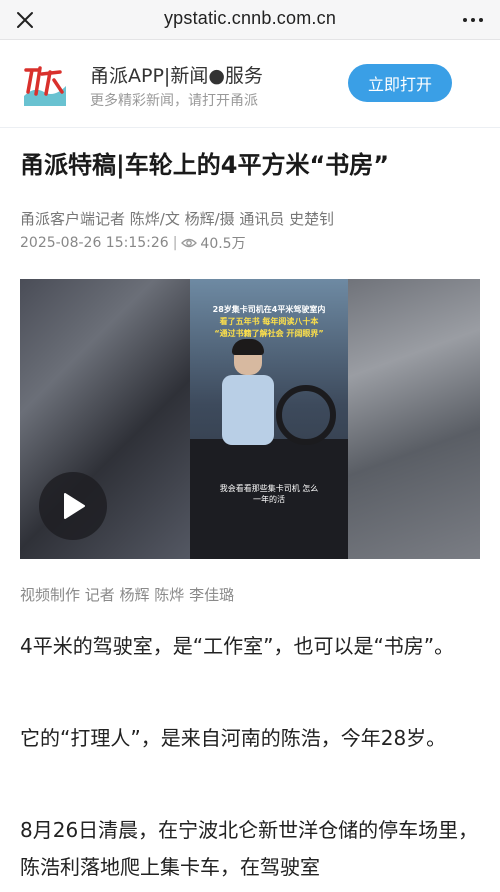 The width and height of the screenshot is (500, 892). I want to click on paragraph-2: 它的“打理人”，是来自河南的陈浩，今年28岁。, so click(233, 738).